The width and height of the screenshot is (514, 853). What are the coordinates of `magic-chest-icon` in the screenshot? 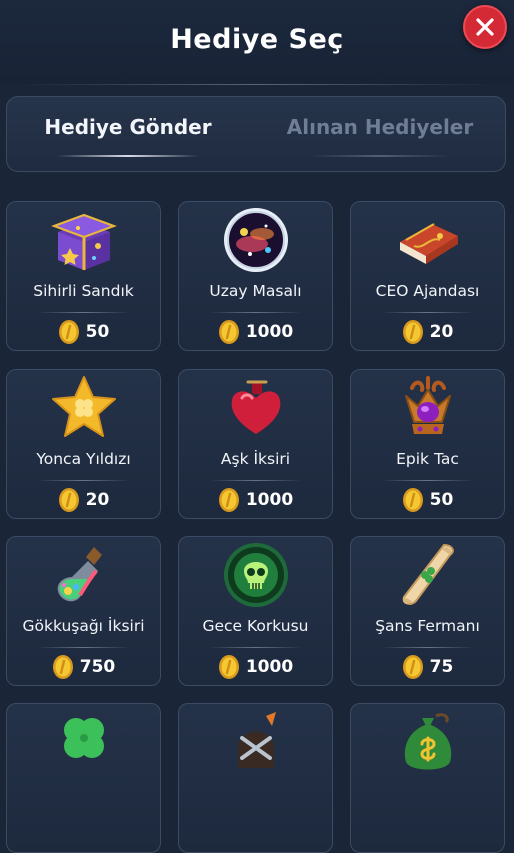 It's located at (84, 241).